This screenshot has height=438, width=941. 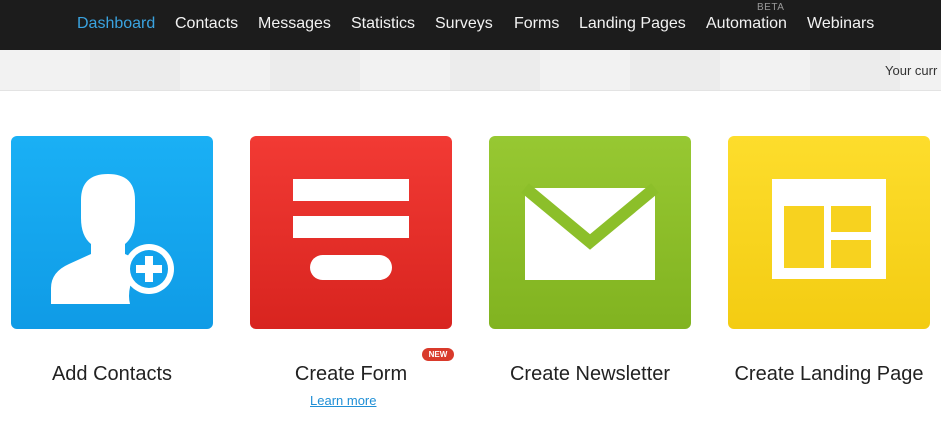 I want to click on create-landing-page-label: Create Landing Page, so click(x=825, y=374).